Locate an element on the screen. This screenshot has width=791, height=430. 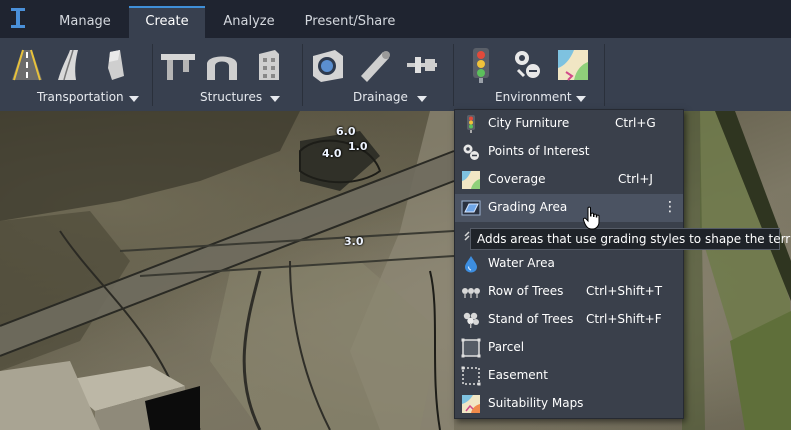
road-icon is located at coordinates (27, 65).